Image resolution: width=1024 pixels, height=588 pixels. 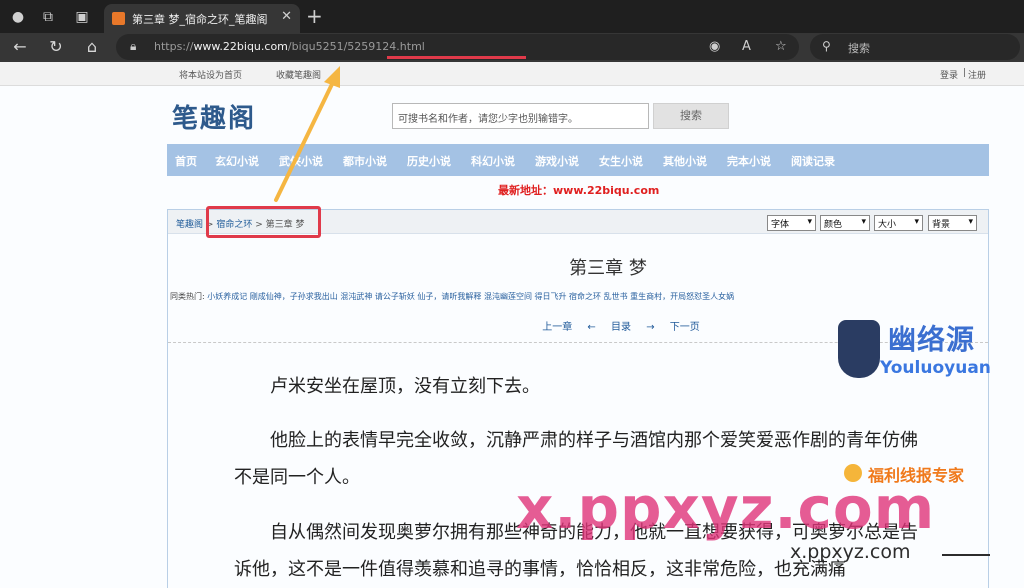 I want to click on ppxyz-watermark: x.ppxyz.com, so click(x=726, y=508).